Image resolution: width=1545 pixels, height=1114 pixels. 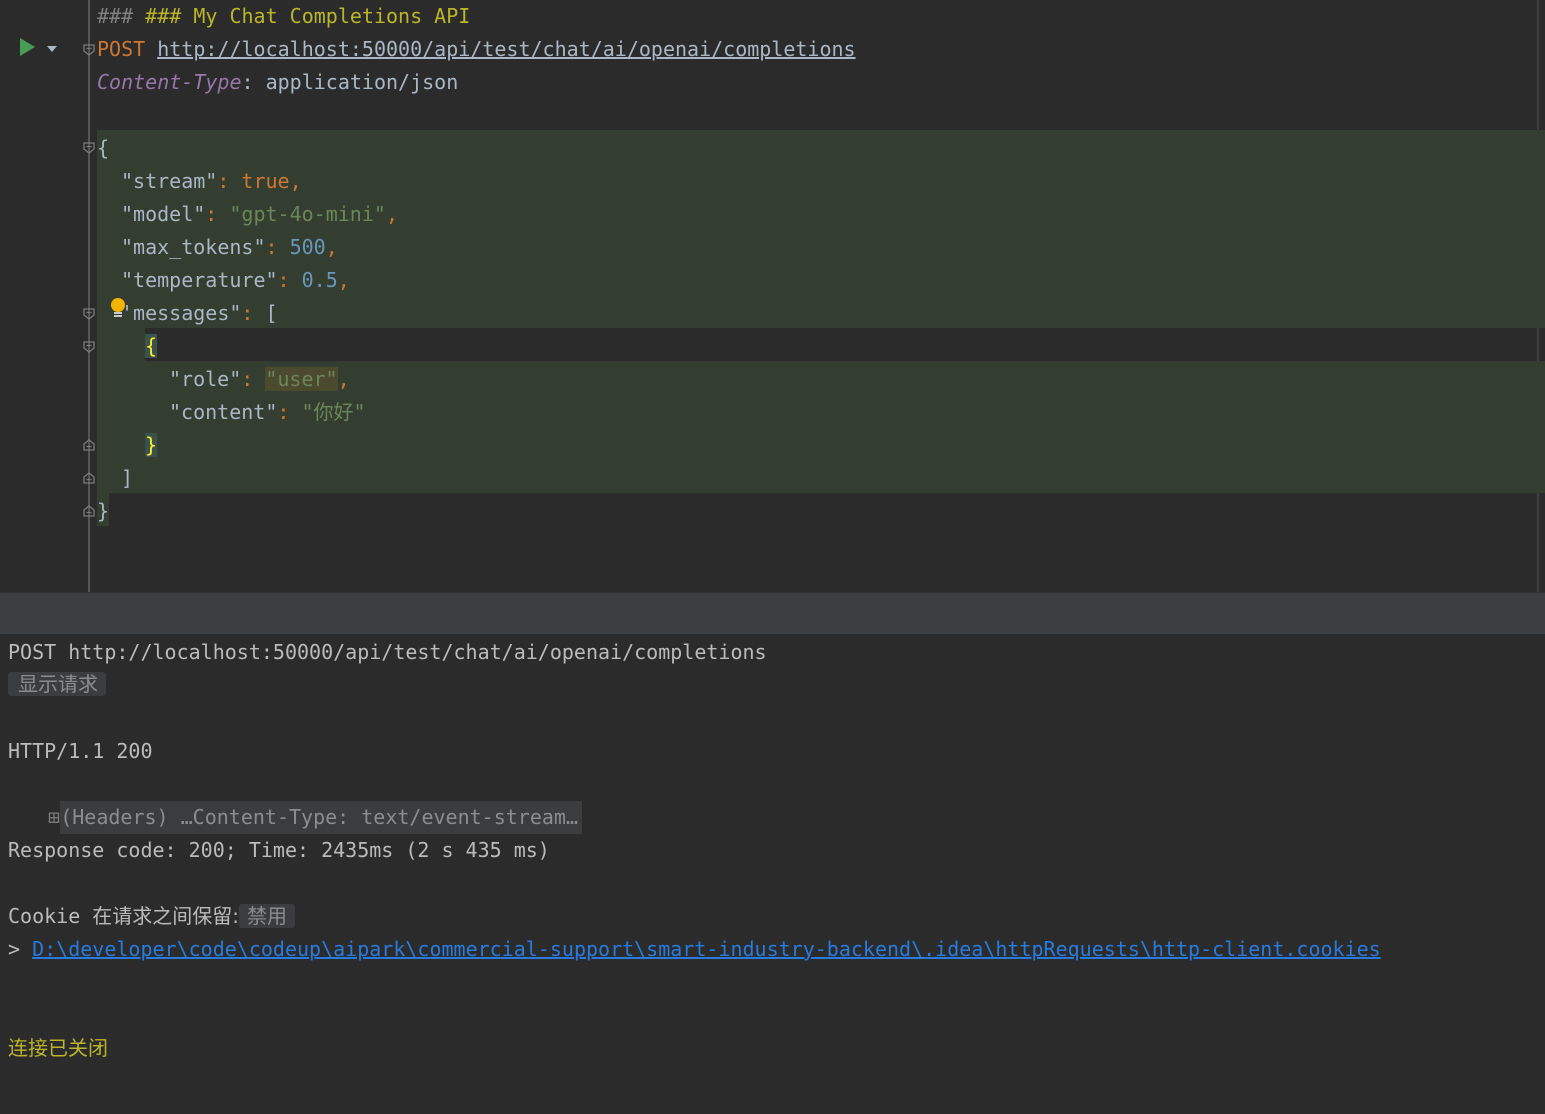 I want to click on json-key: "content", so click(x=223, y=412).